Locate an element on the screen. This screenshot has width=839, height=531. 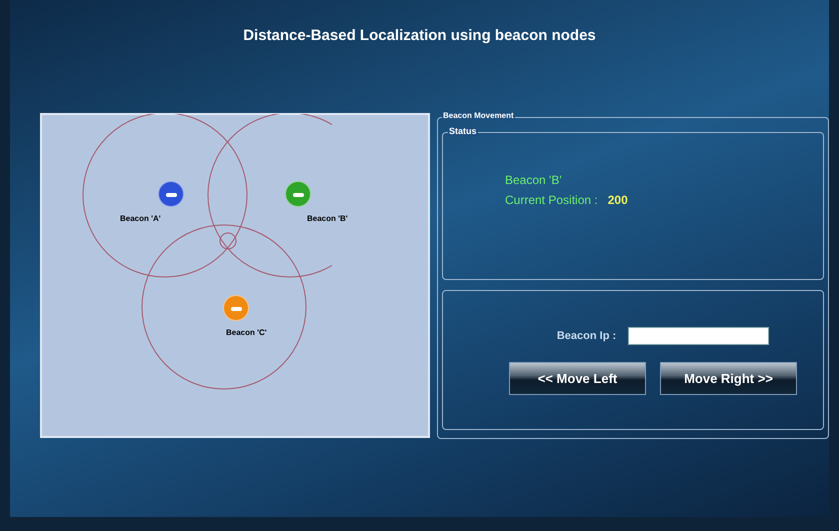
beacon-label: Beacon 'C' is located at coordinates (246, 333).